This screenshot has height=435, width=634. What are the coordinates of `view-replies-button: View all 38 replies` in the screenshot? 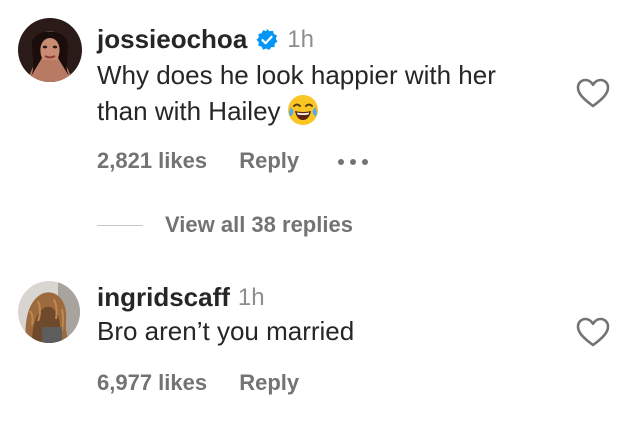 It's located at (259, 225).